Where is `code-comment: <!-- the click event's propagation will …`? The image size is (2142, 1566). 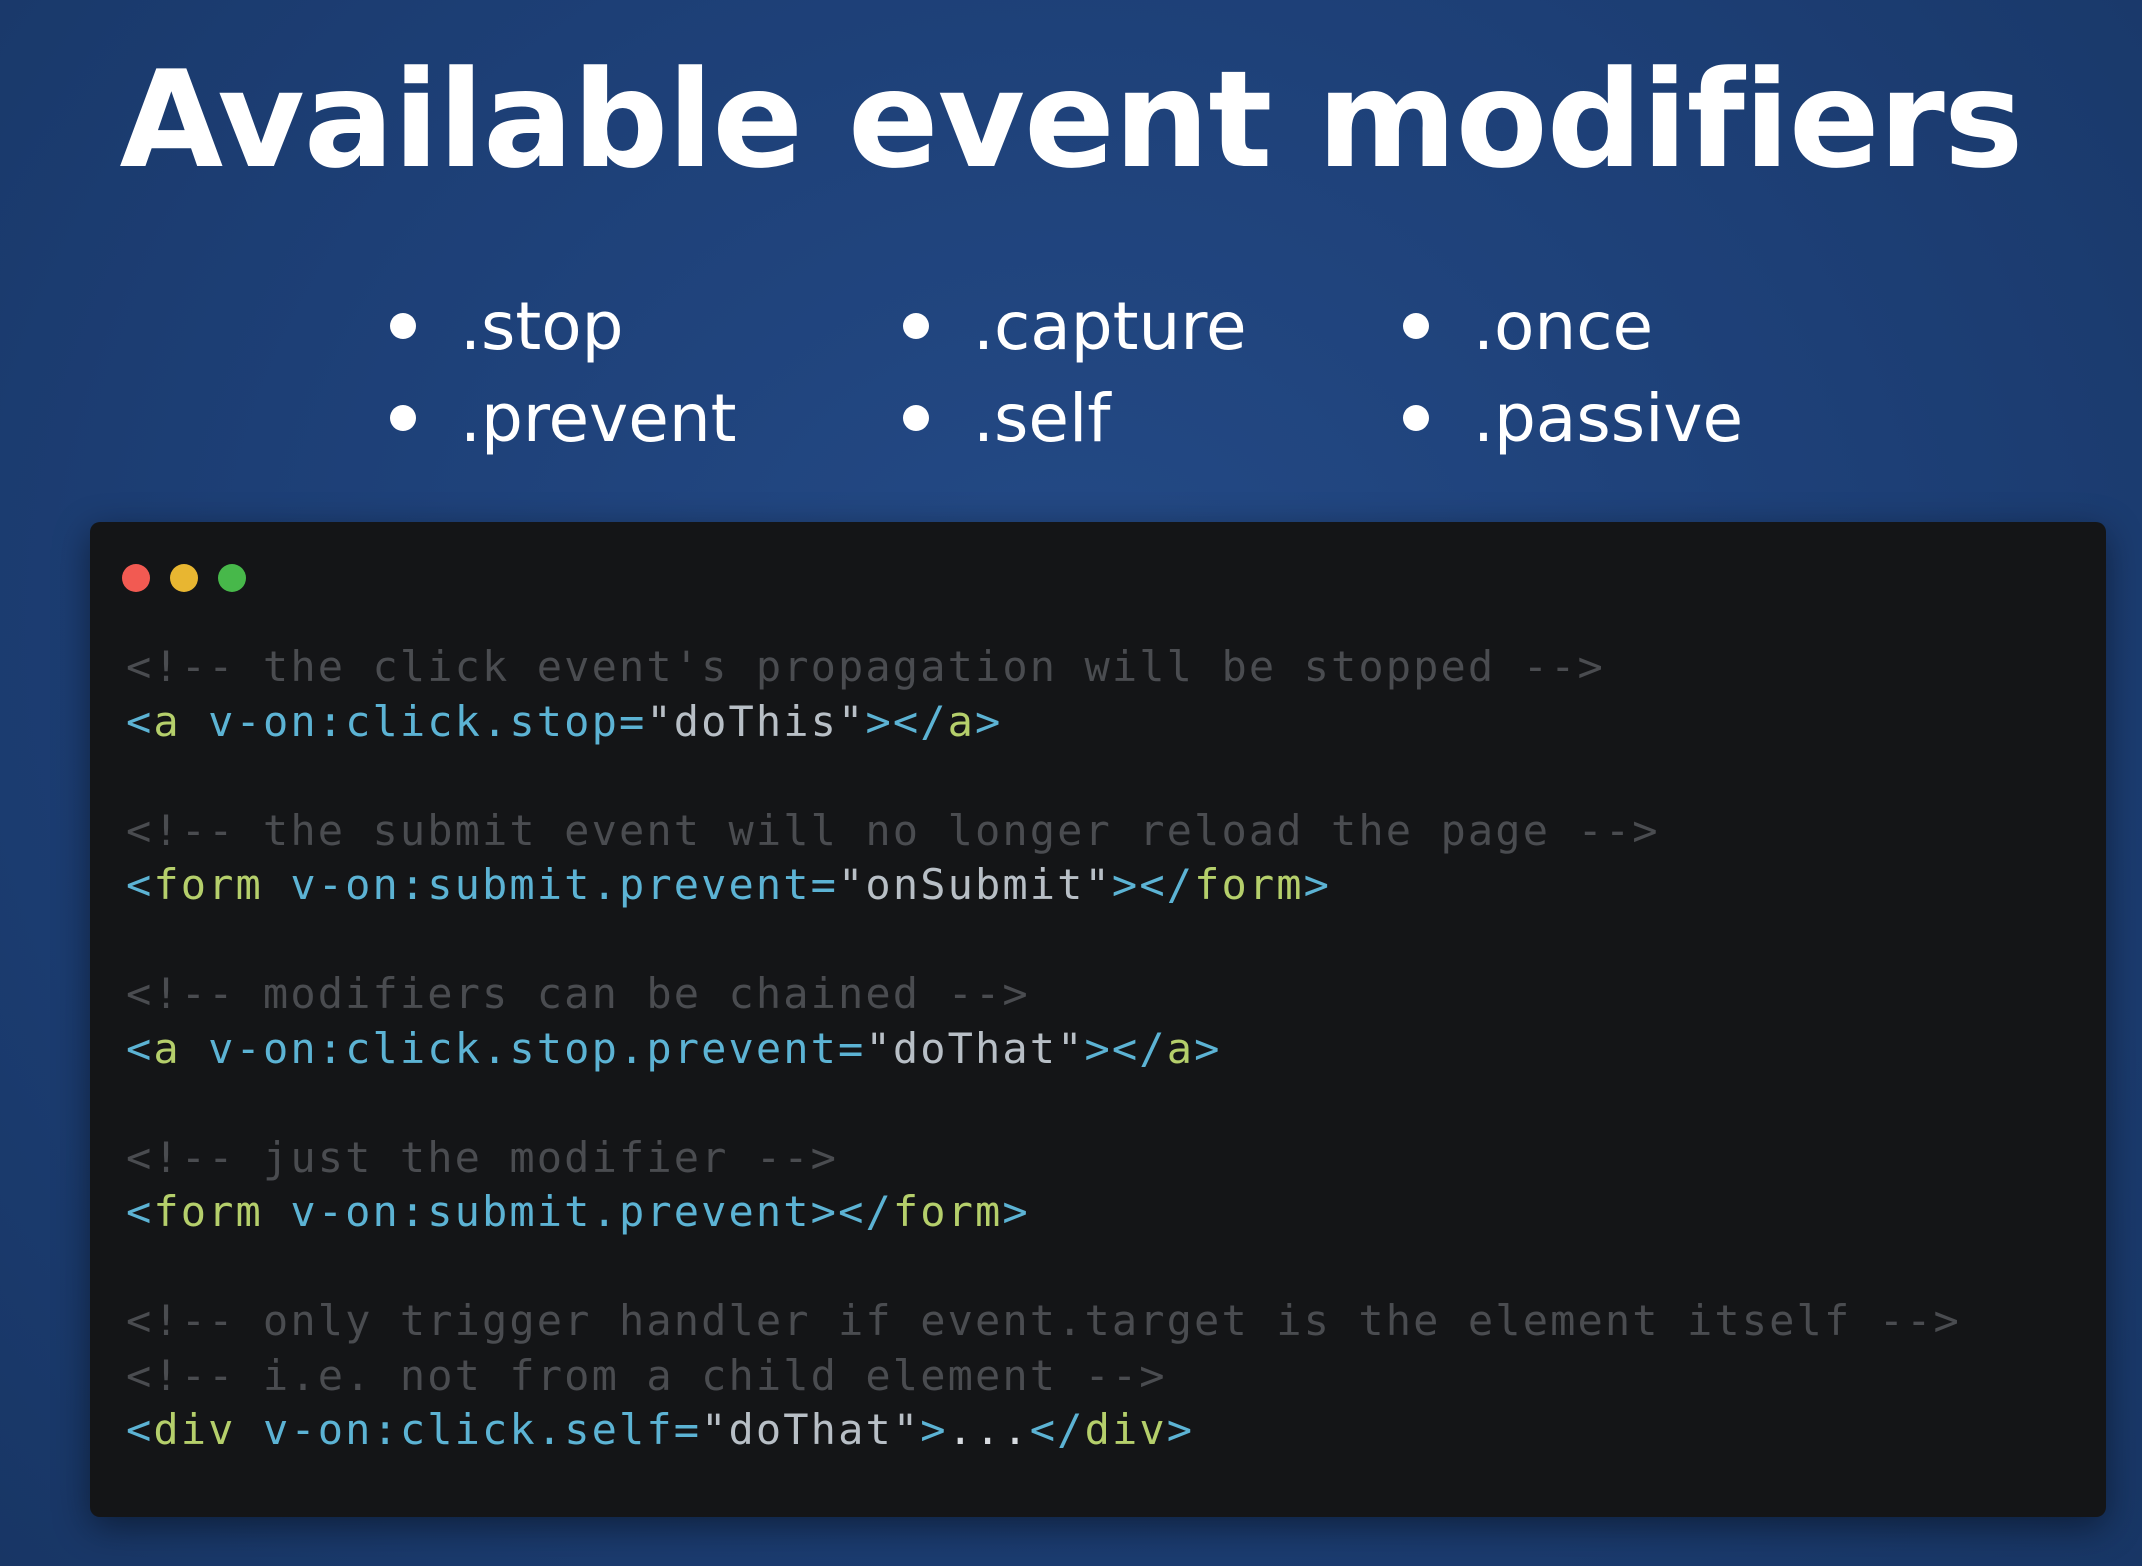
code-comment: <!-- the click event's propagation will … is located at coordinates (865, 666).